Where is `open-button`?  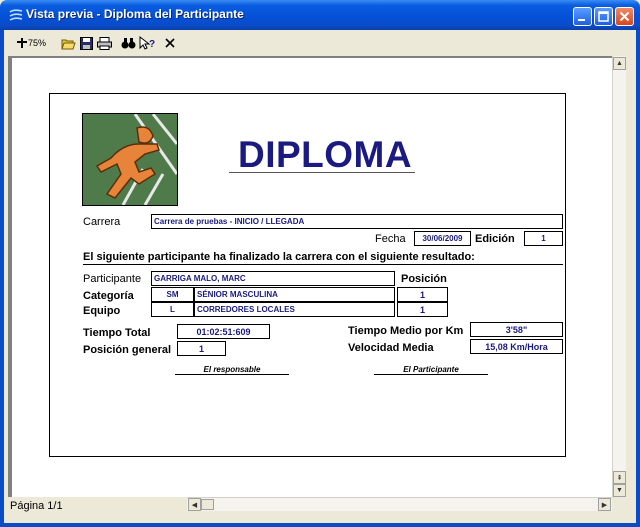
open-button is located at coordinates (68, 43).